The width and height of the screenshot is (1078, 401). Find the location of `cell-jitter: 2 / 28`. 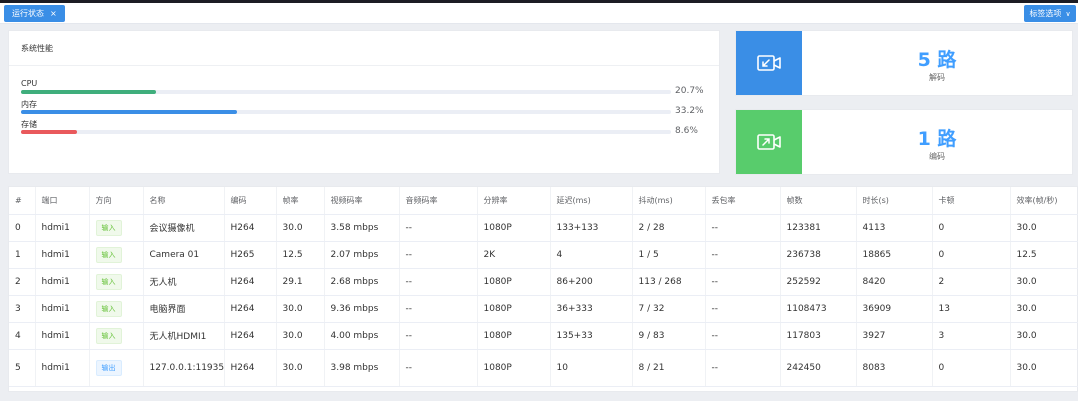

cell-jitter: 2 / 28 is located at coordinates (669, 228).